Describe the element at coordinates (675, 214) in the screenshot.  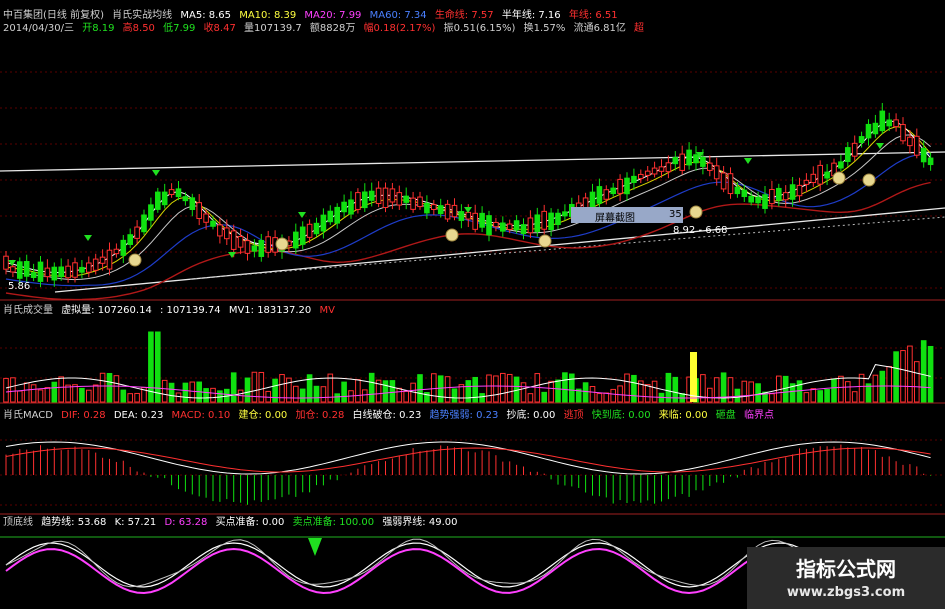
I see `tooltip-value: 35` at that location.